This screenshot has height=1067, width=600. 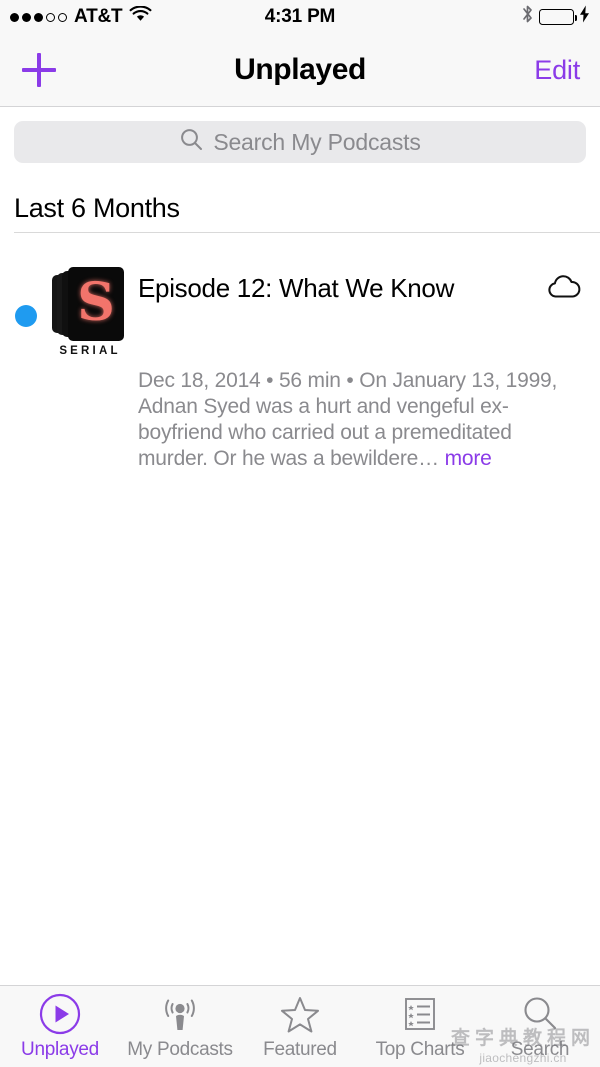 I want to click on page-title: Unplayed, so click(x=300, y=69).